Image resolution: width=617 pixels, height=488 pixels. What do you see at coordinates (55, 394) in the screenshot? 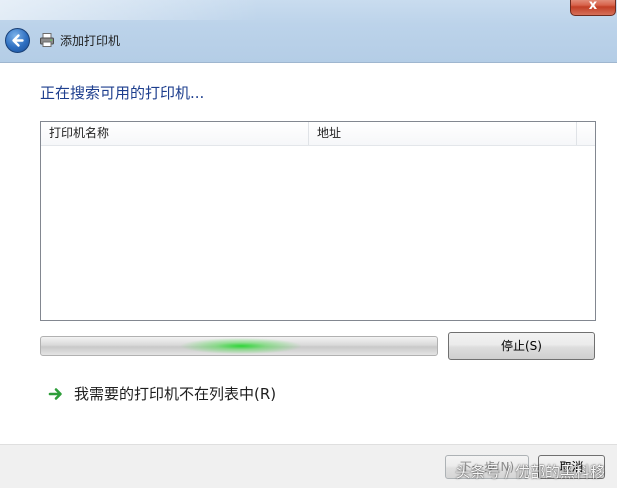
I see `green-arrow-right-icon` at bounding box center [55, 394].